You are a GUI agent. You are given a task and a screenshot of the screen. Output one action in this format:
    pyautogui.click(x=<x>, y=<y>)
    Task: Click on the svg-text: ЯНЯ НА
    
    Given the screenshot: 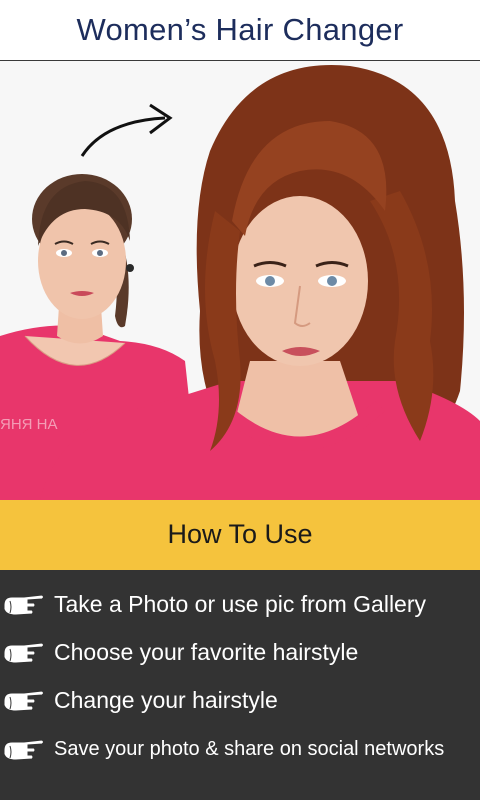 What is the action you would take?
    pyautogui.click(x=29, y=424)
    